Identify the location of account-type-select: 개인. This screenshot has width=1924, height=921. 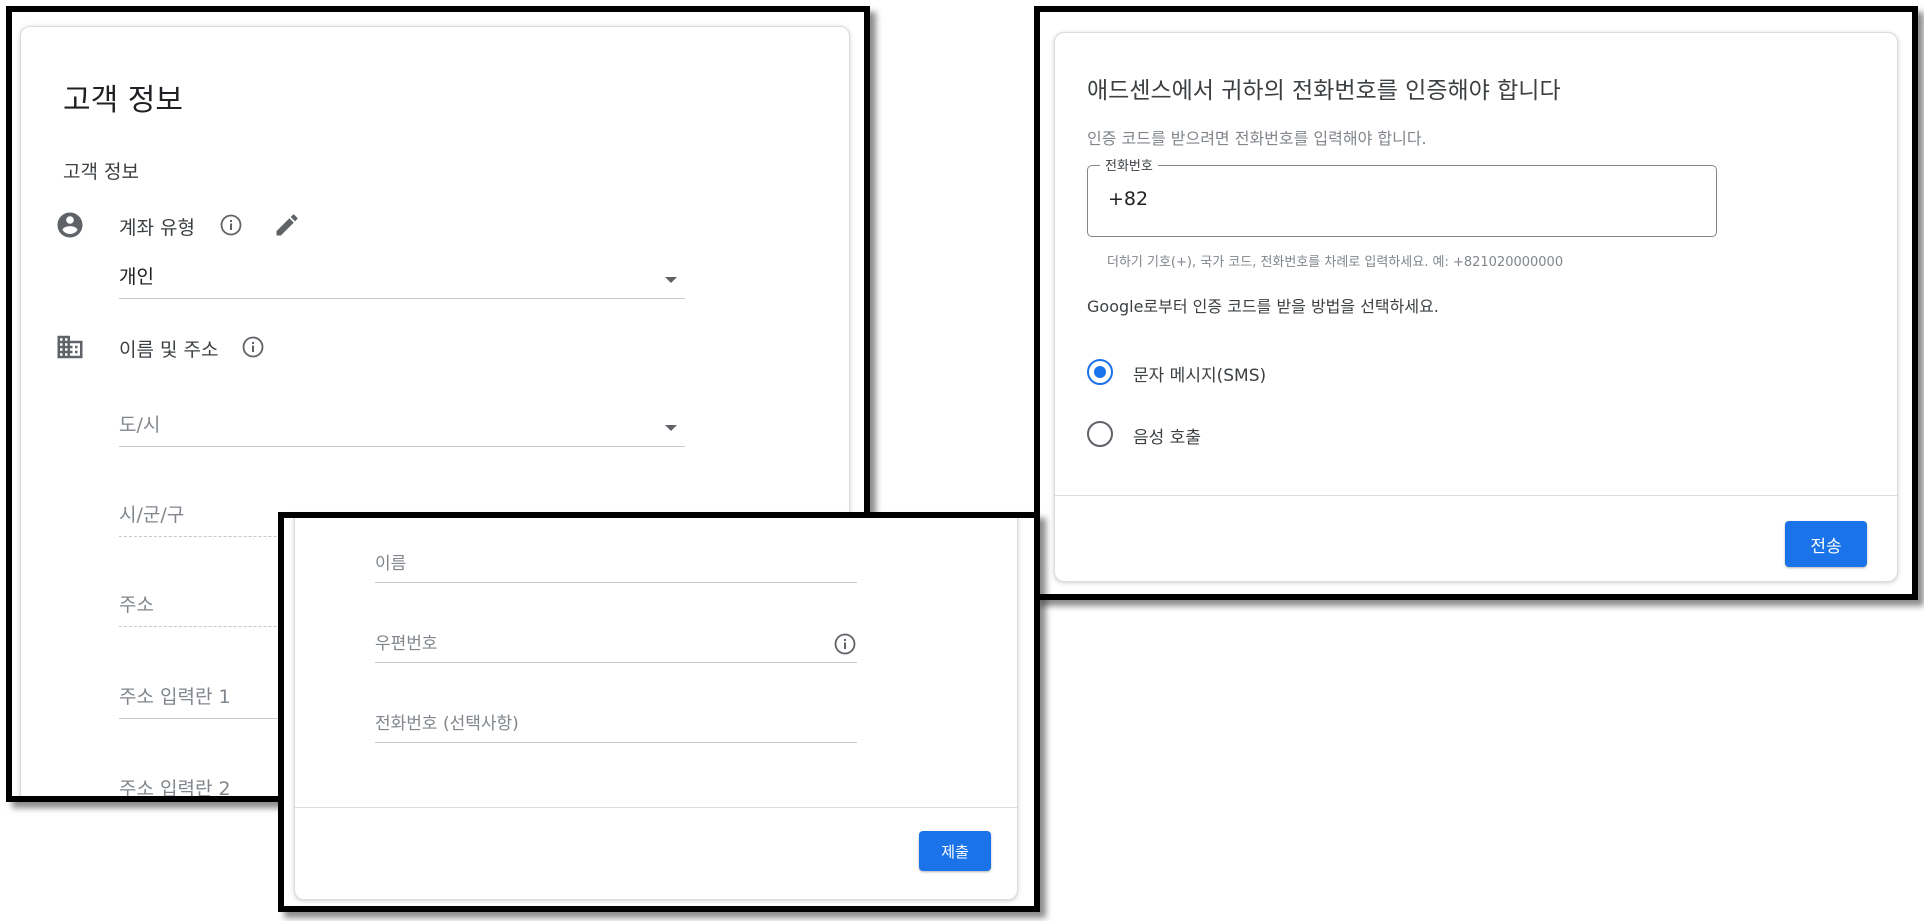
(402, 274).